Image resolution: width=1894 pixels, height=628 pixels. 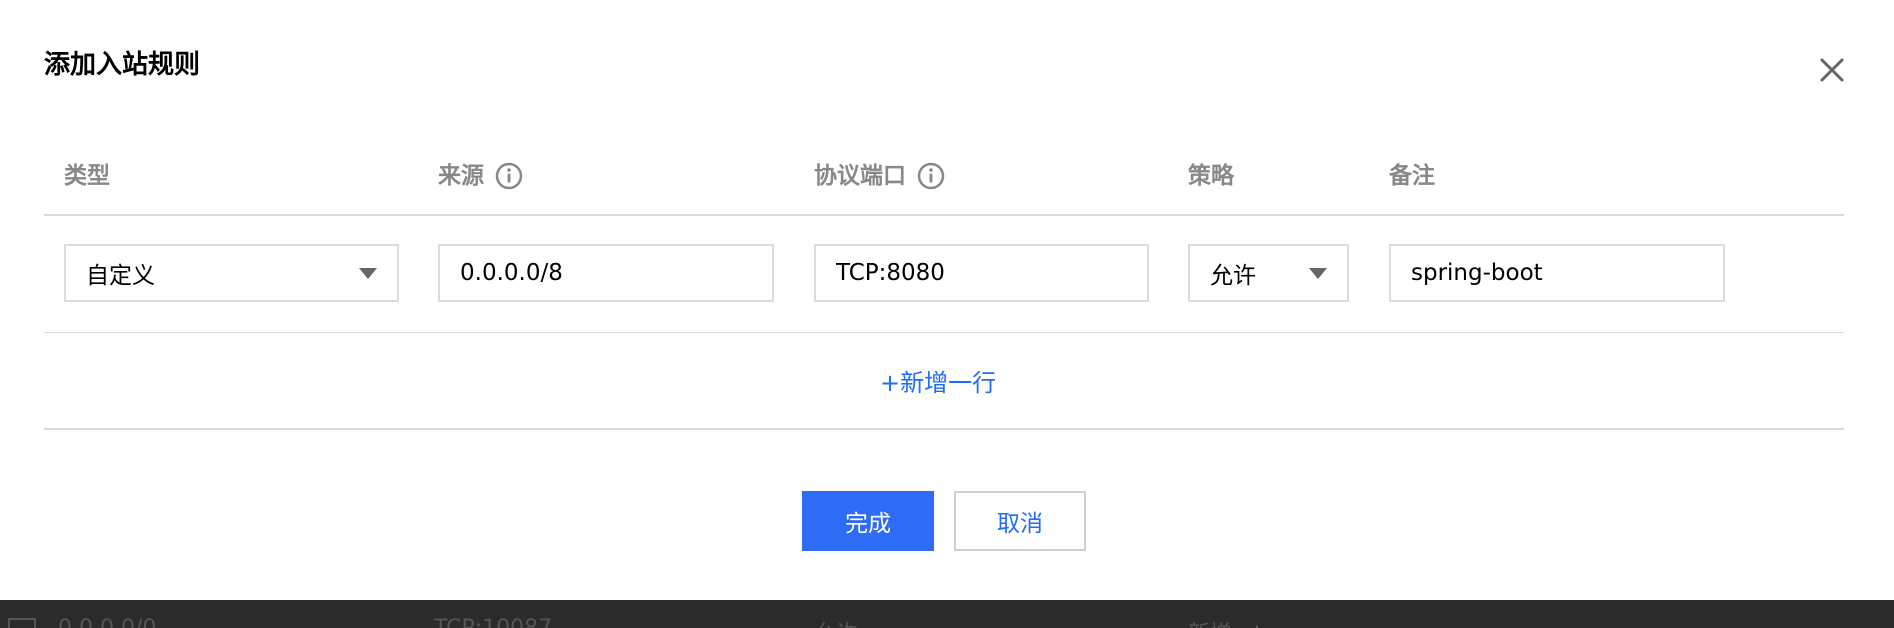 What do you see at coordinates (947, 614) in the screenshot?
I see `modal-backdrop: 0.0.0.0/0 TCP:10087 允许 新增一t` at bounding box center [947, 614].